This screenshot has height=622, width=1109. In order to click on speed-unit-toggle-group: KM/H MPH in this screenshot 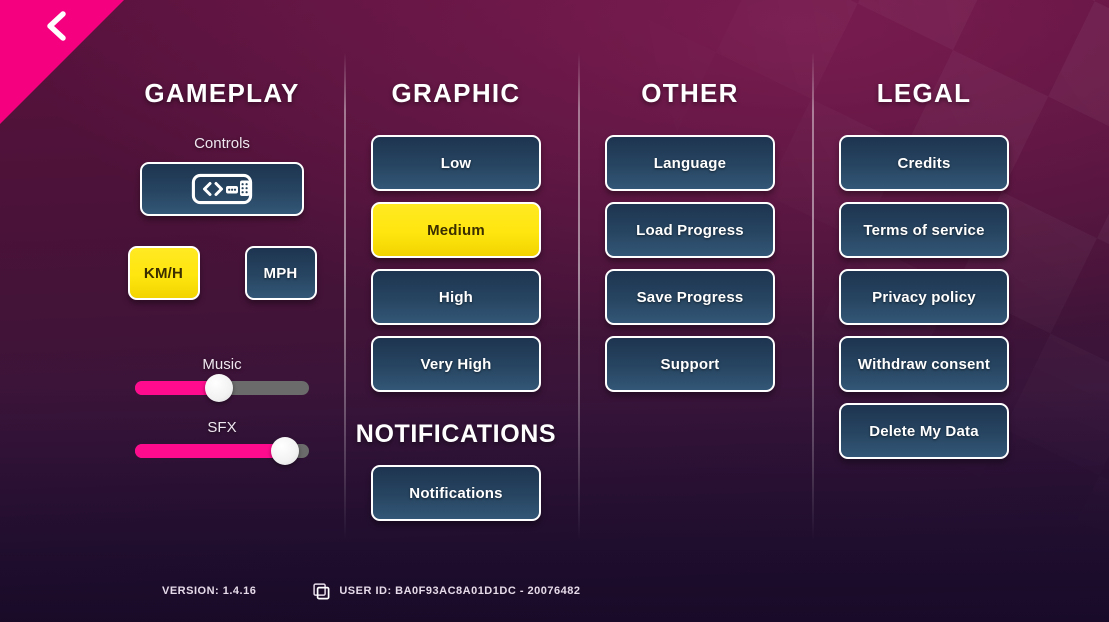, I will do `click(222, 273)`.